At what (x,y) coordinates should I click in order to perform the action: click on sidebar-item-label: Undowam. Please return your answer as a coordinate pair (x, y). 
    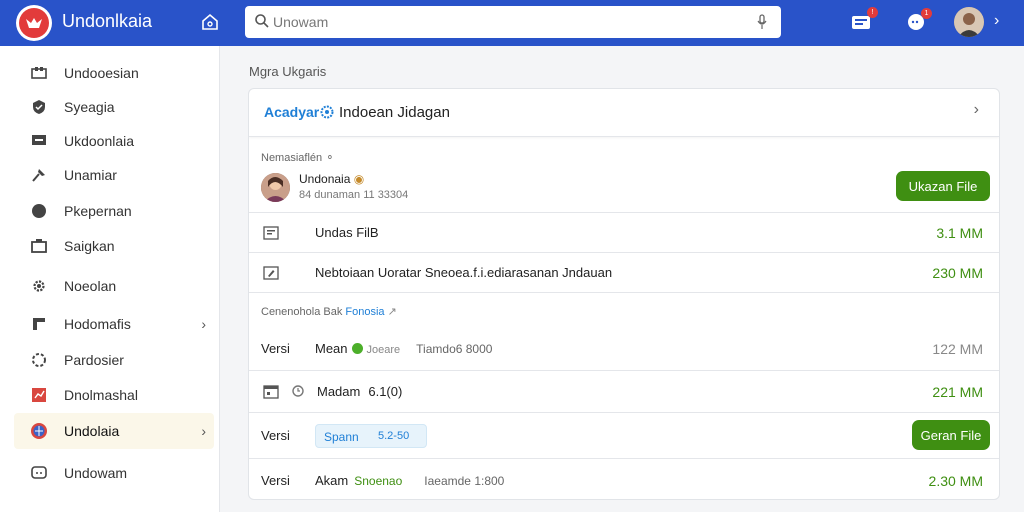
    Looking at the image, I should click on (96, 473).